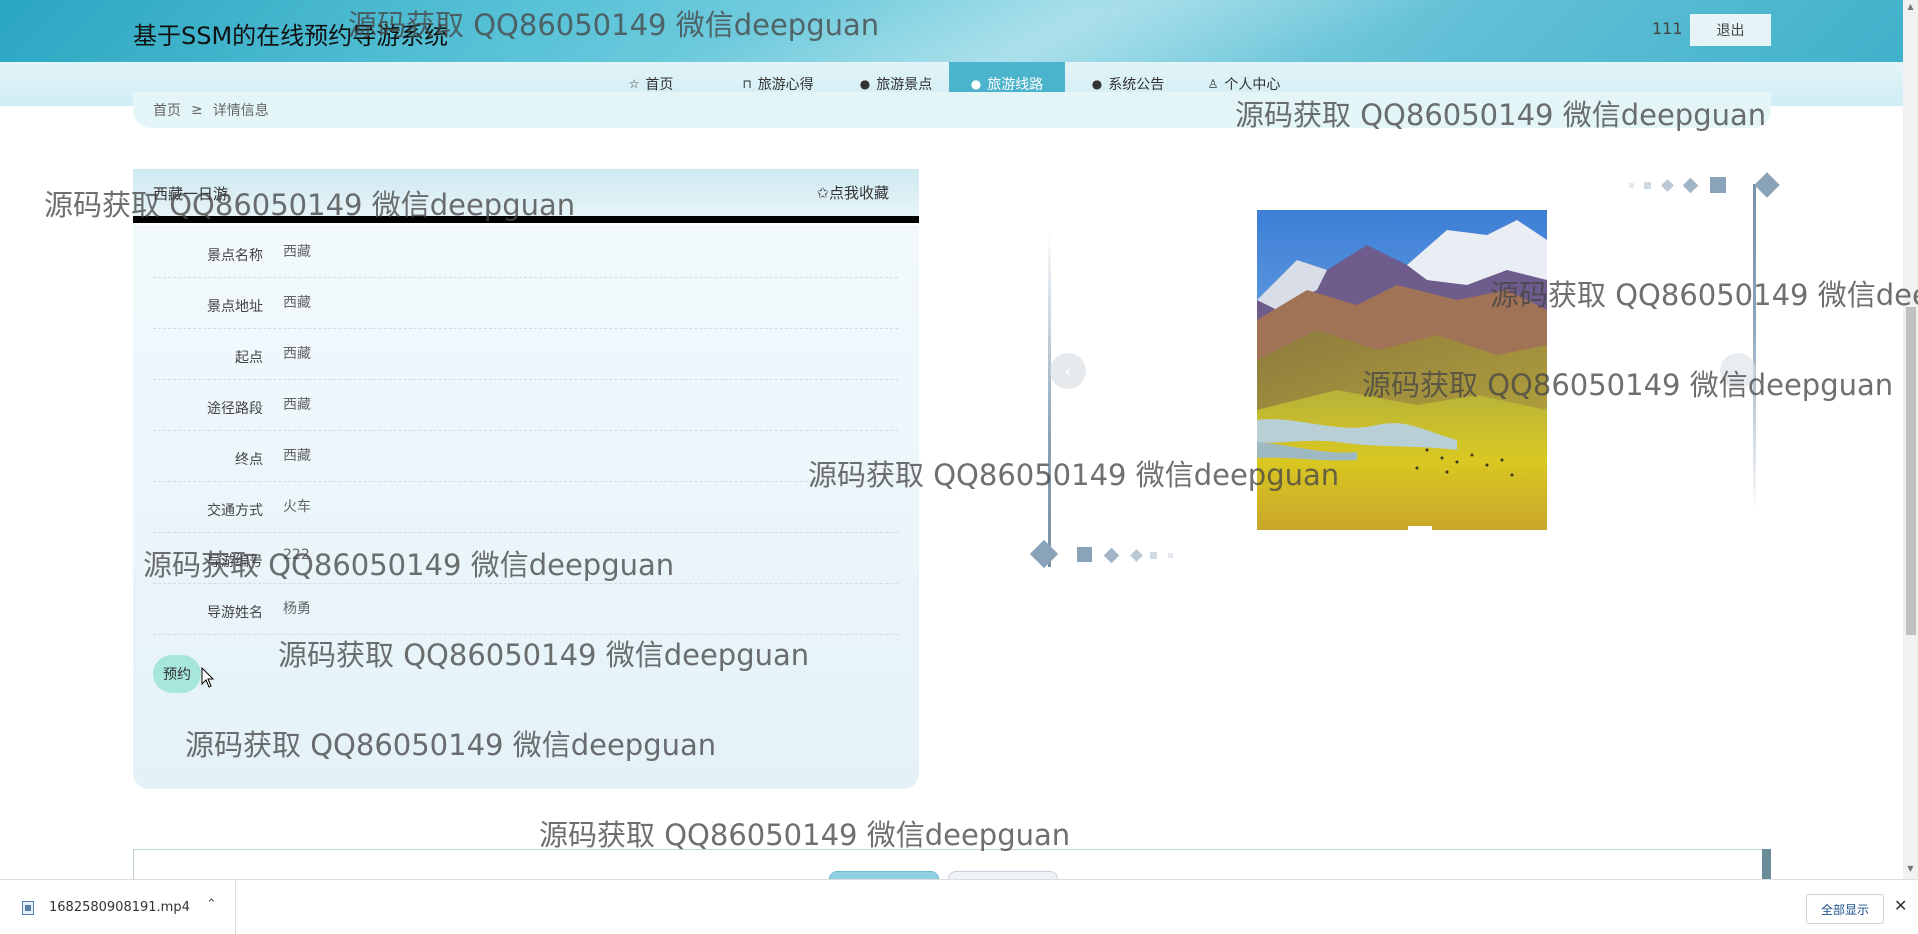 This screenshot has height=934, width=1918. What do you see at coordinates (297, 609) in the screenshot?
I see `field-value: 杨勇` at bounding box center [297, 609].